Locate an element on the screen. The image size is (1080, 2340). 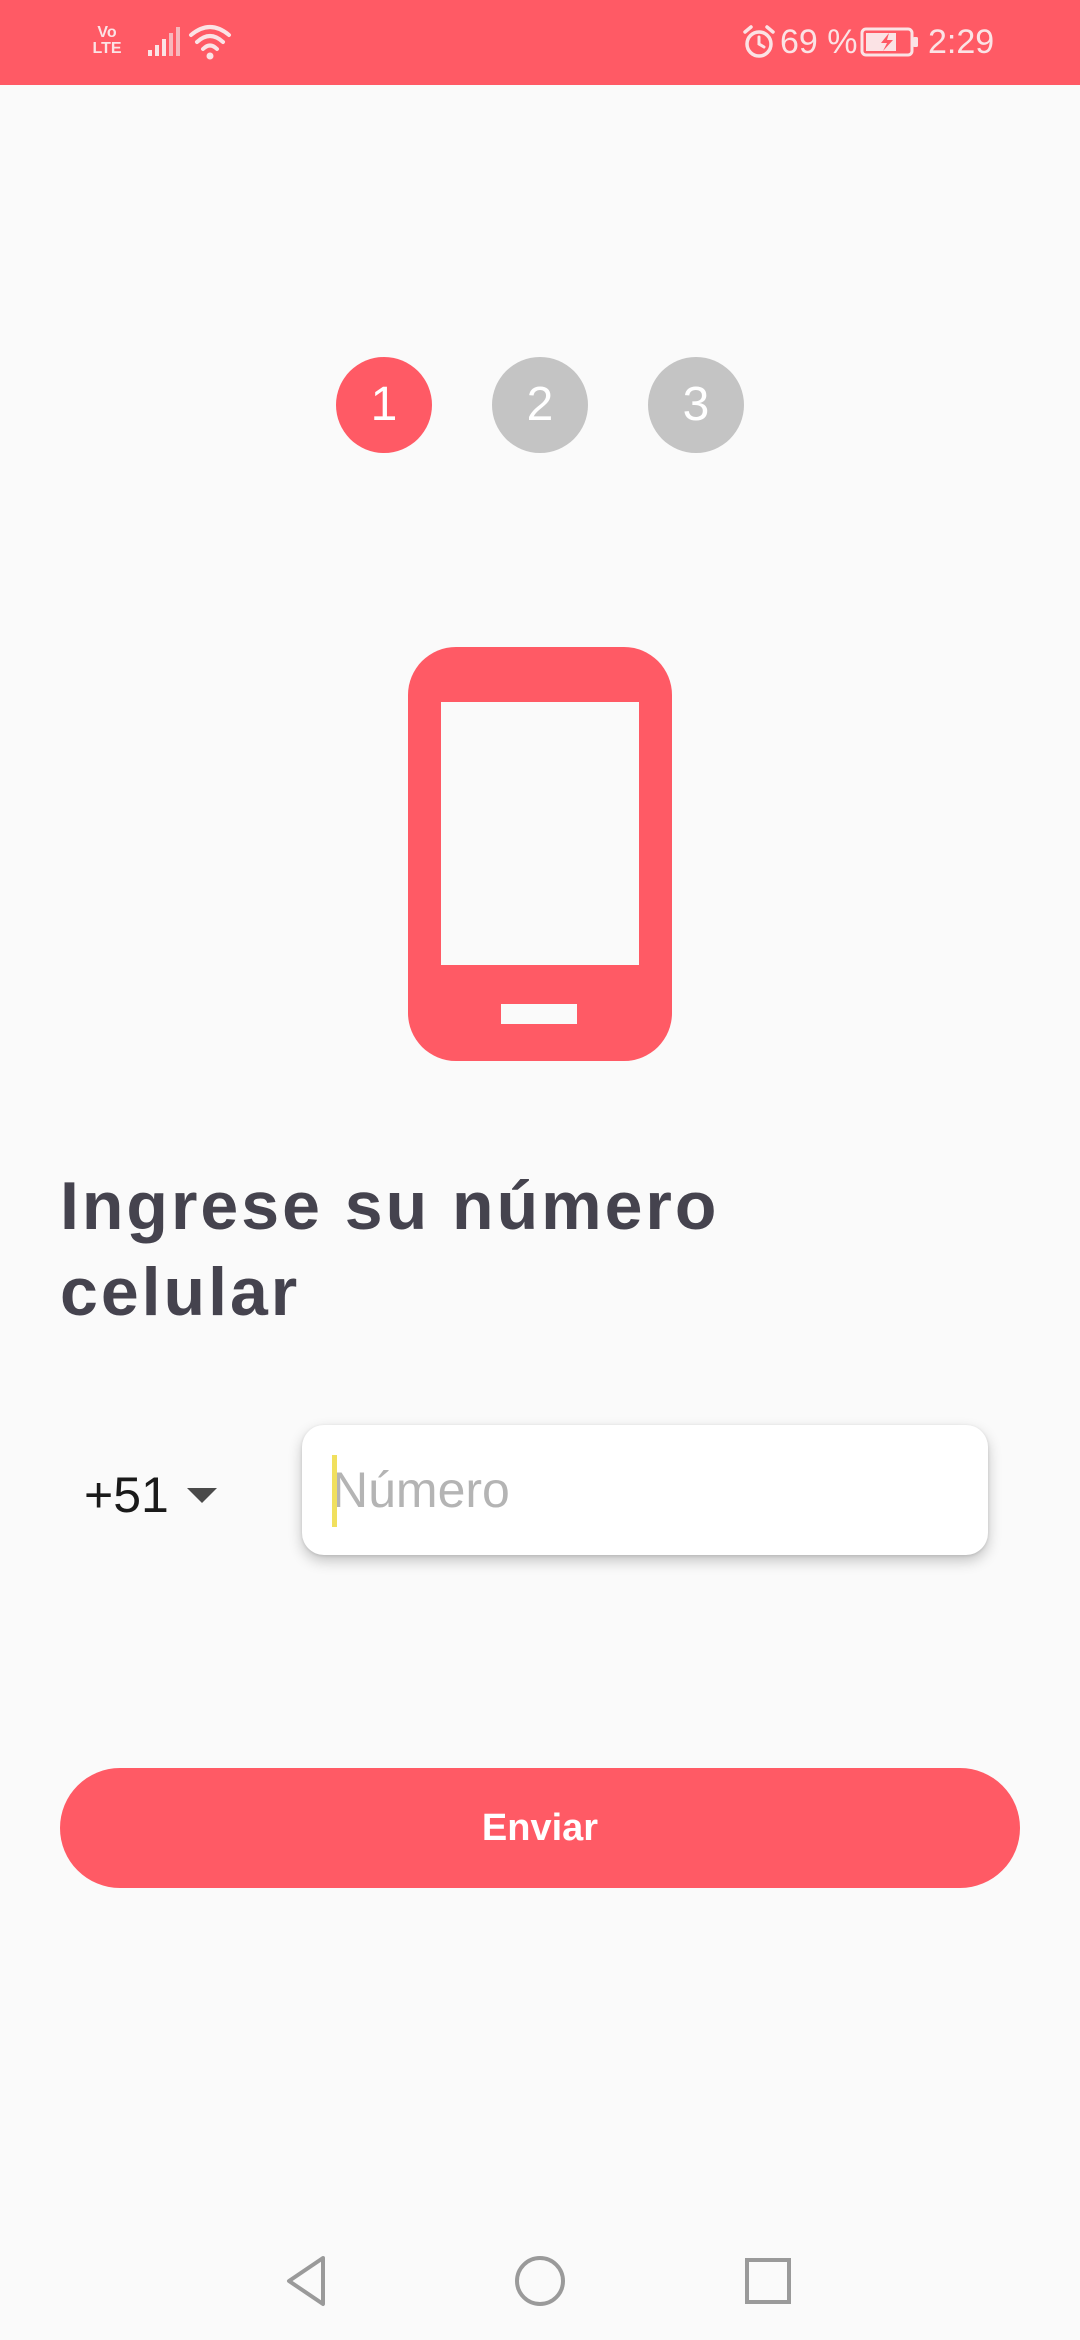
battery-charging-icon is located at coordinates (889, 42).